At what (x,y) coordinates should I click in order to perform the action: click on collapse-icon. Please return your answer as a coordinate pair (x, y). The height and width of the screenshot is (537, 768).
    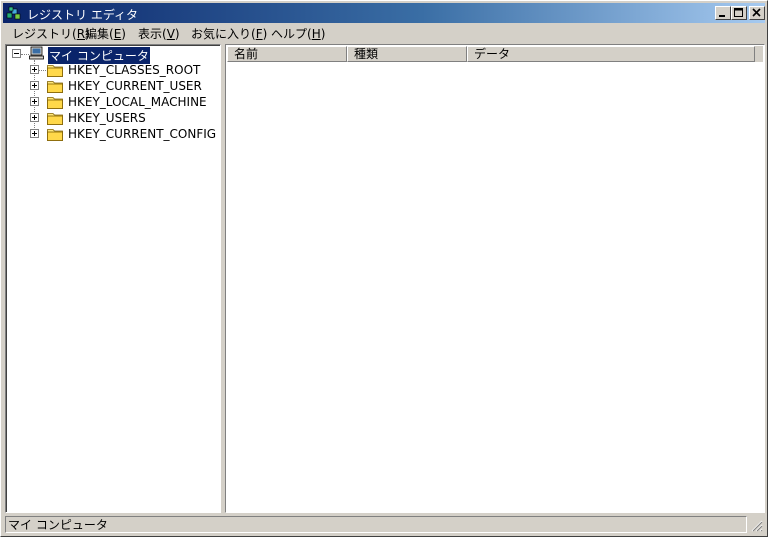
    Looking at the image, I should click on (16, 53).